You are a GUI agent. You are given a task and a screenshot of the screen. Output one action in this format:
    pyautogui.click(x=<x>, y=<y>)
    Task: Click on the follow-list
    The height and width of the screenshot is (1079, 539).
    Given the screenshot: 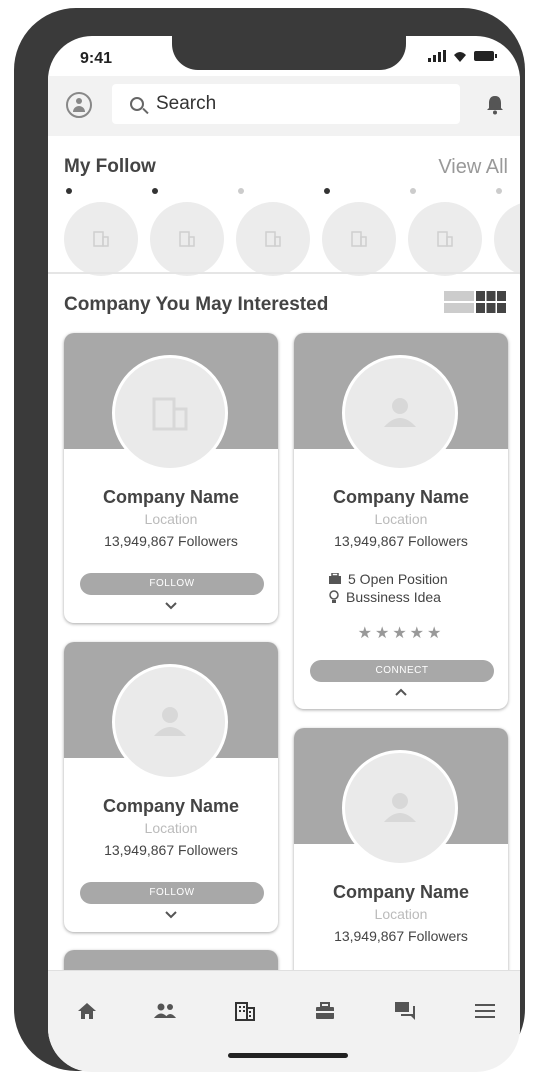 What is the action you would take?
    pyautogui.click(x=284, y=232)
    